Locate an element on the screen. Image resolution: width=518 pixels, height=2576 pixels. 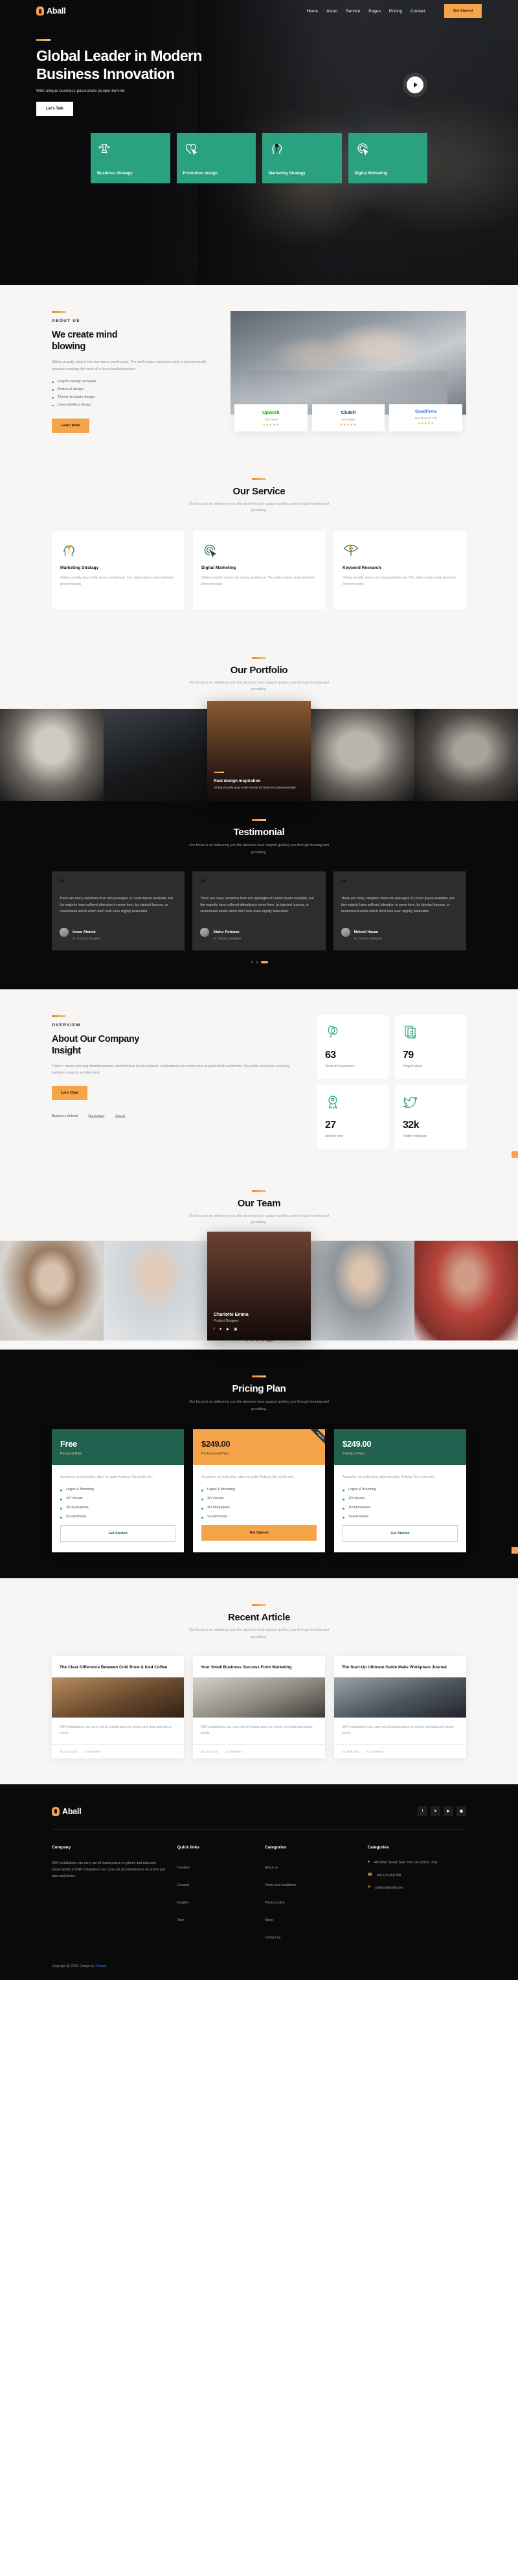
nav-item-contact: Contact is located at coordinates (418, 11).